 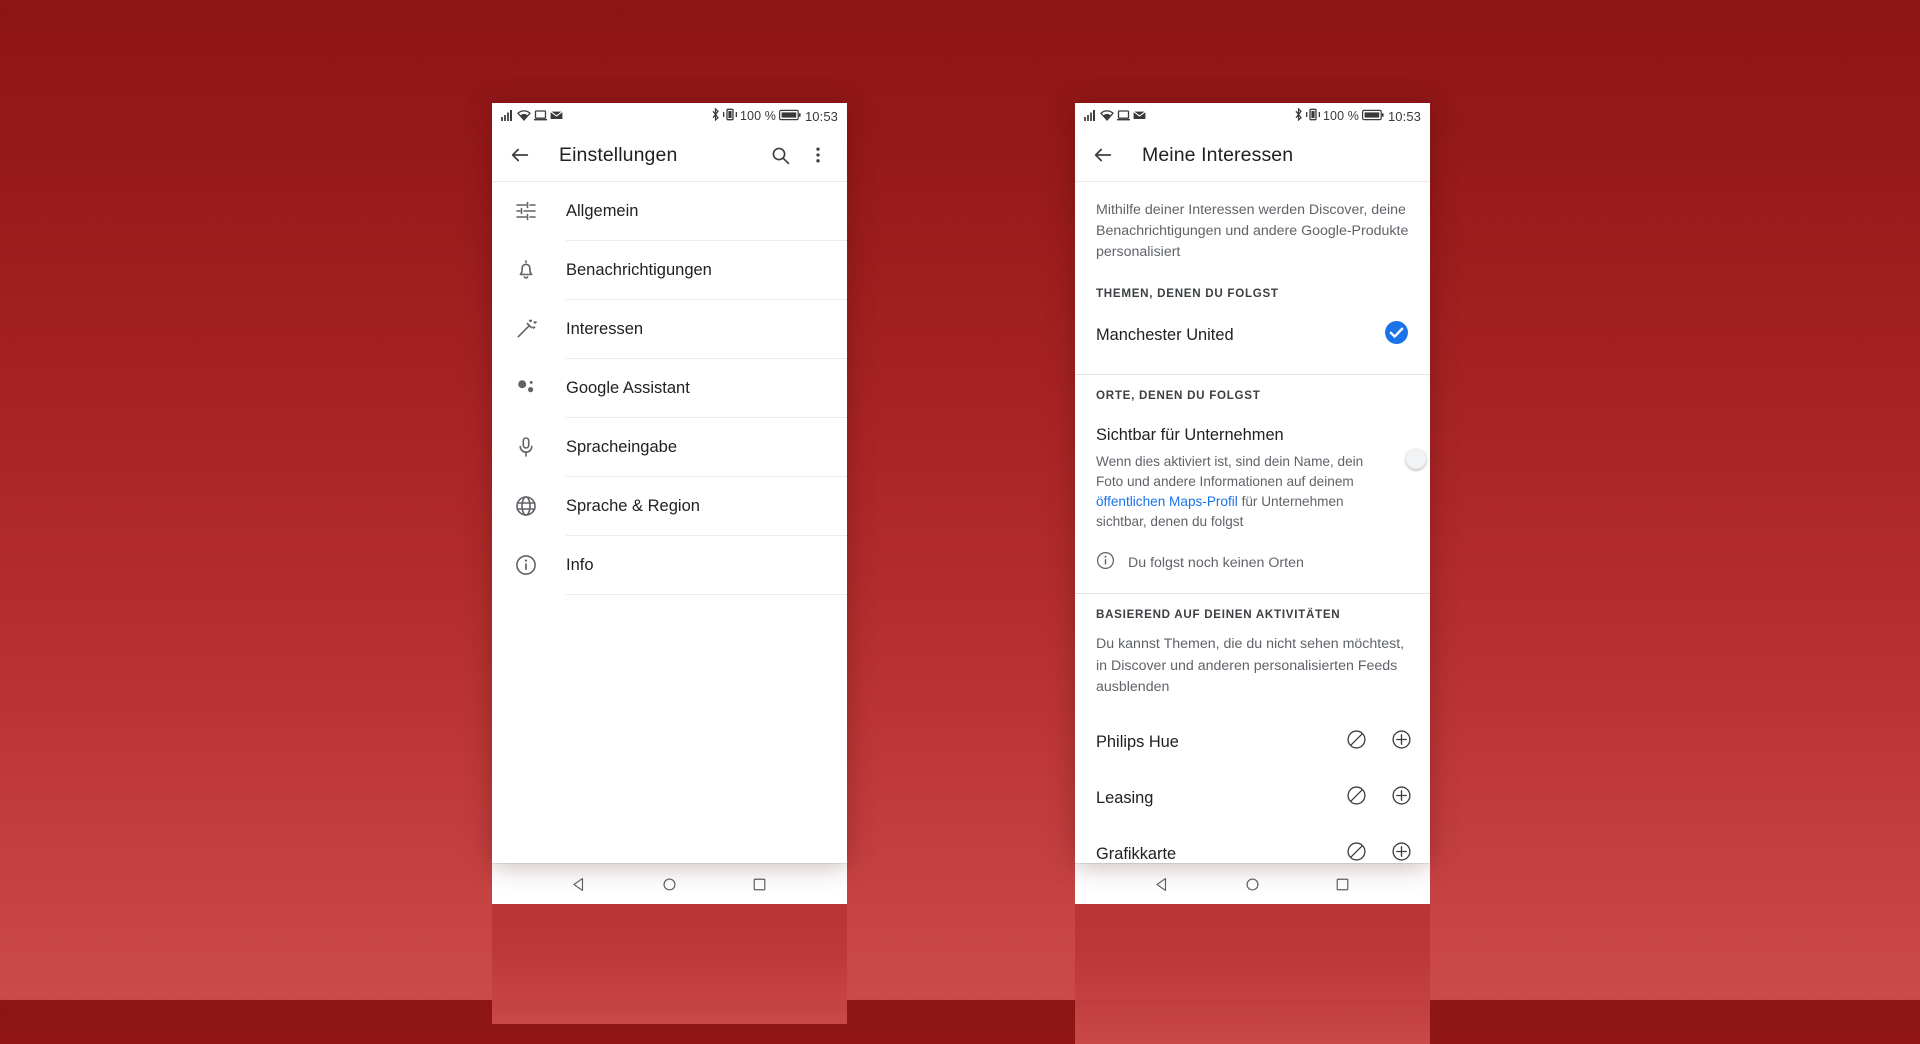 What do you see at coordinates (1218, 154) in the screenshot?
I see `page-title: Meine Interessen` at bounding box center [1218, 154].